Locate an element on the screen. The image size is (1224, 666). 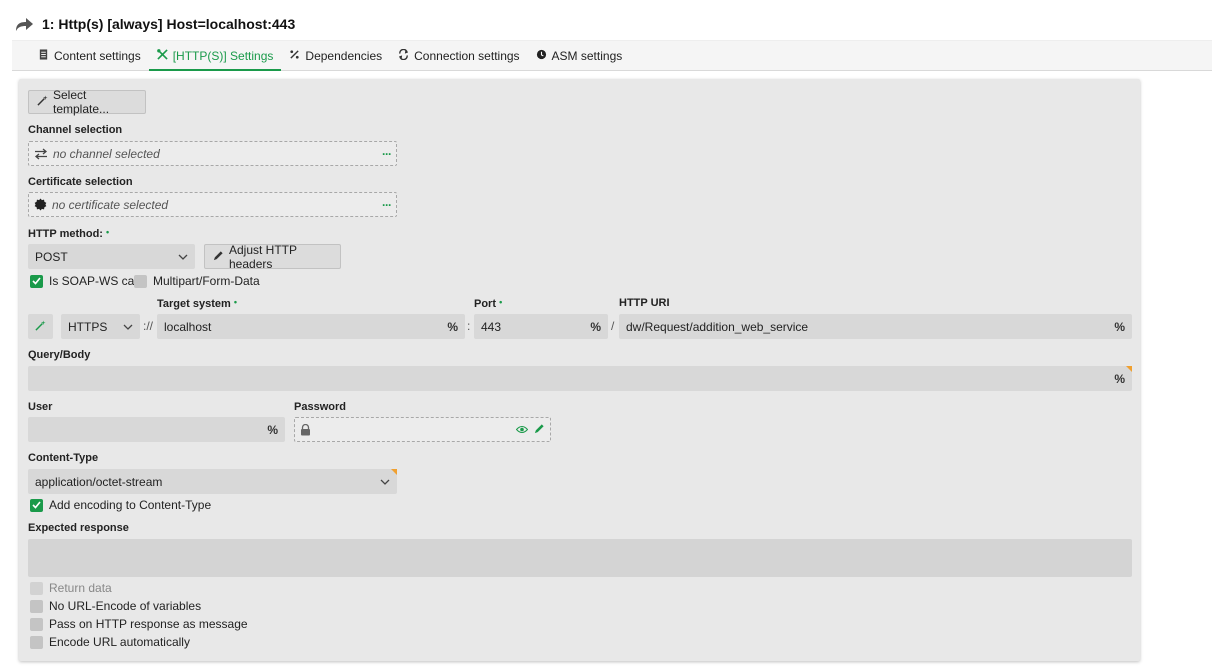
tab-asm-settings: ASM settings is located at coordinates (579, 56).